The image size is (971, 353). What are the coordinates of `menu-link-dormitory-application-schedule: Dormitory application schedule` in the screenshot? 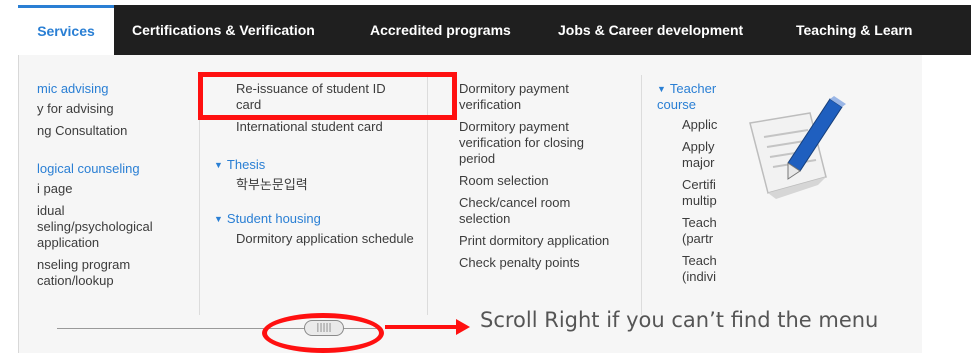 It's located at (314, 239).